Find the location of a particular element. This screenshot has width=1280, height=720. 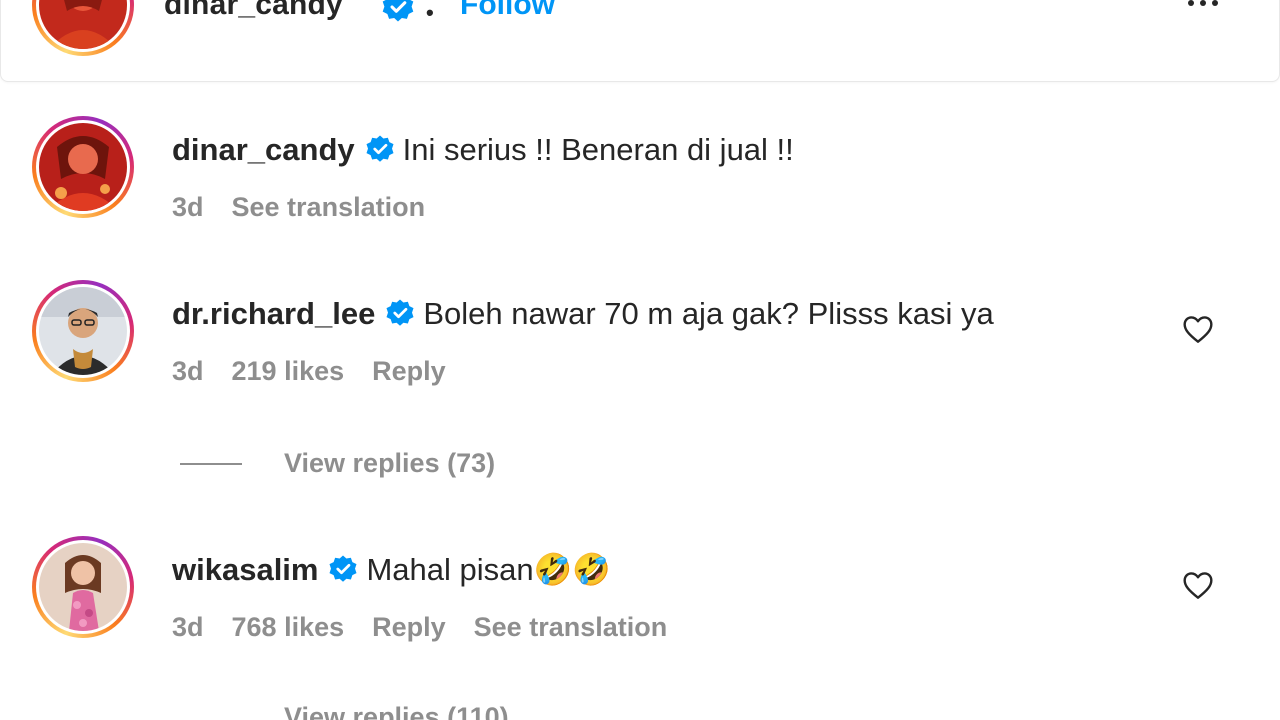

comment-username: dr.richard_lee is located at coordinates (273, 313).